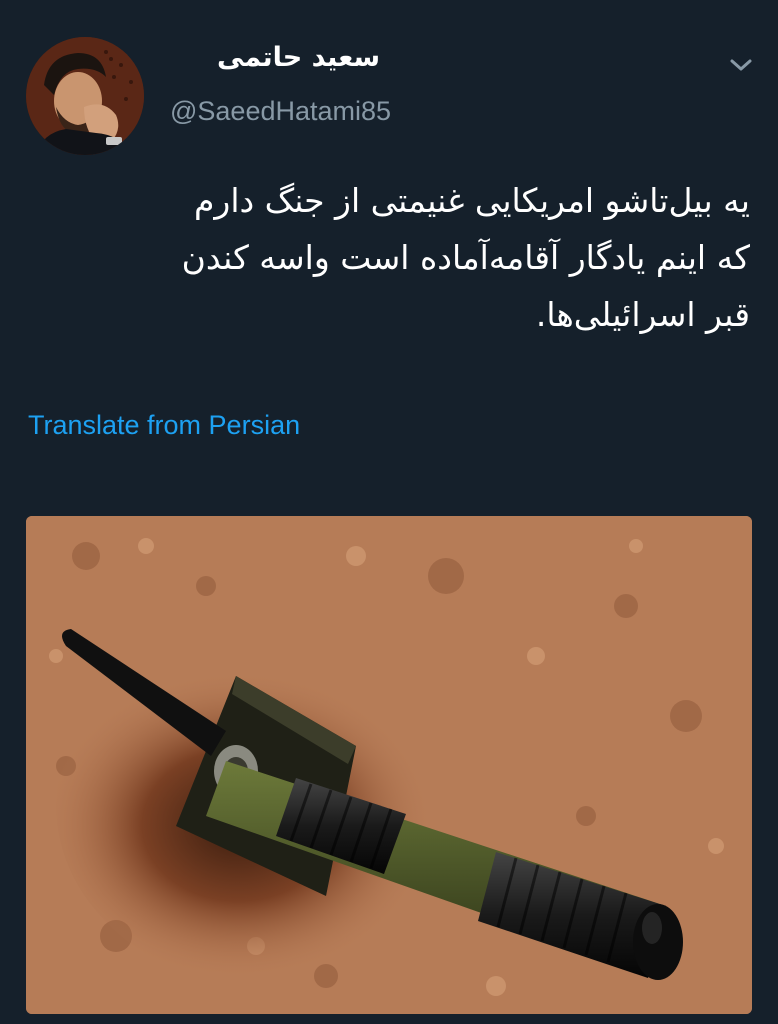  What do you see at coordinates (642, 314) in the screenshot?
I see `tweet-text-line: قبر اسرائیلی‌ها.` at bounding box center [642, 314].